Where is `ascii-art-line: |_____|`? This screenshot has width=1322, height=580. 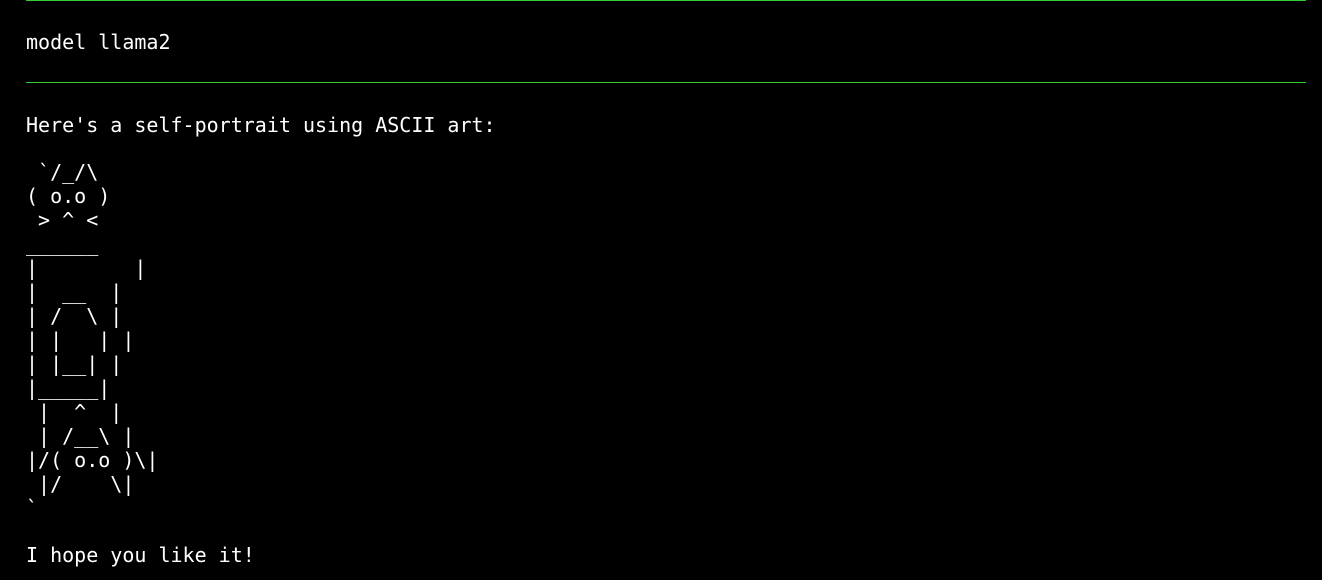
ascii-art-line: |_____| is located at coordinates (68, 388).